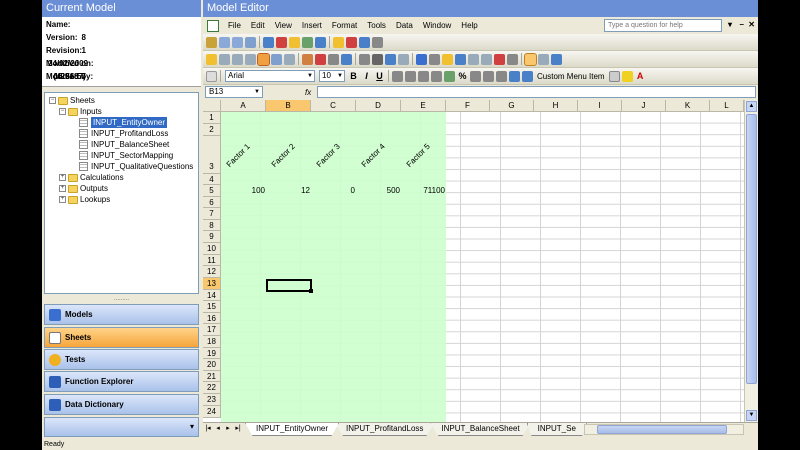  I want to click on tree-node-lookups: + Lookups, so click(121, 199).